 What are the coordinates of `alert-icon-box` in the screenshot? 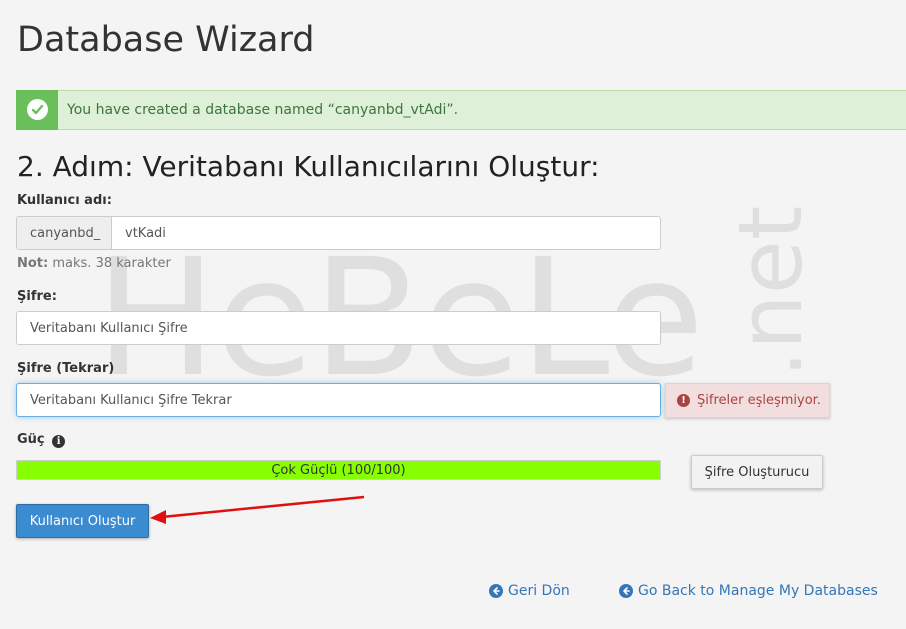 It's located at (37, 109).